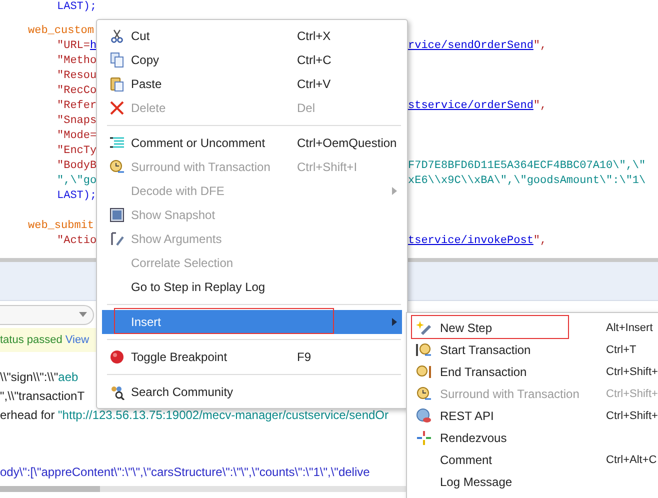  Describe the element at coordinates (532, 460) in the screenshot. I see `menu-item: Comment Ctrl+Alt+C` at that location.